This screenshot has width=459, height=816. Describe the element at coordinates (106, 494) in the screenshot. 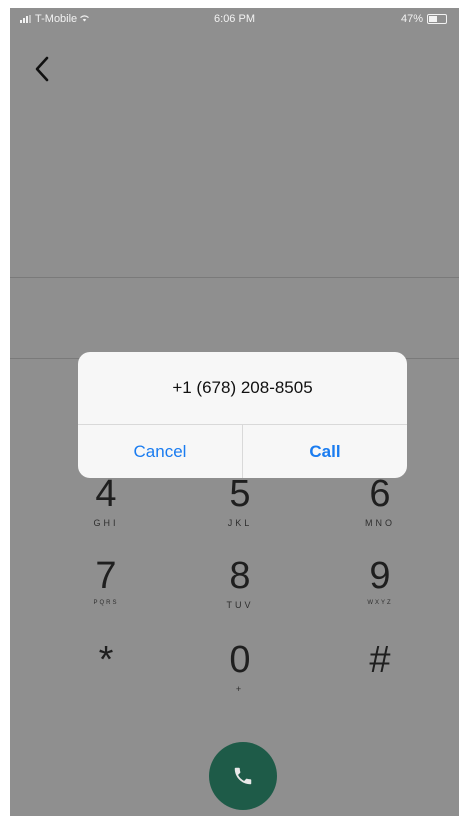

I see `key-digit: 4` at that location.